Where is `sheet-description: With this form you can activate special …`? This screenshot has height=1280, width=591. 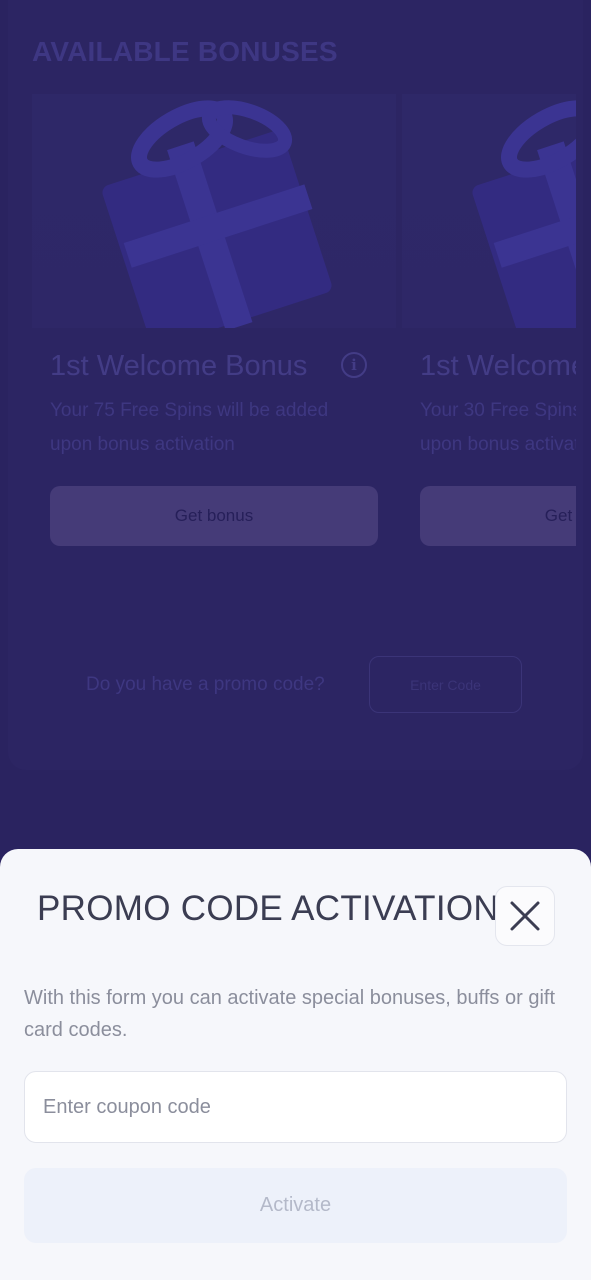 sheet-description: With this form you can activate special … is located at coordinates (289, 1014).